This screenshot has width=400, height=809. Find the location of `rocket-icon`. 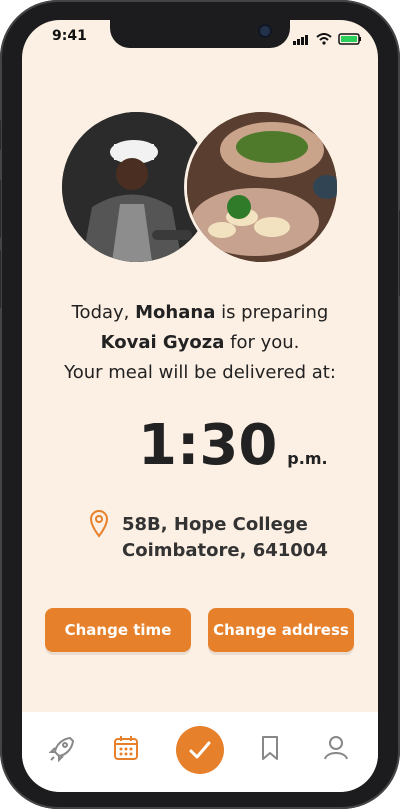

rocket-icon is located at coordinates (61, 749).